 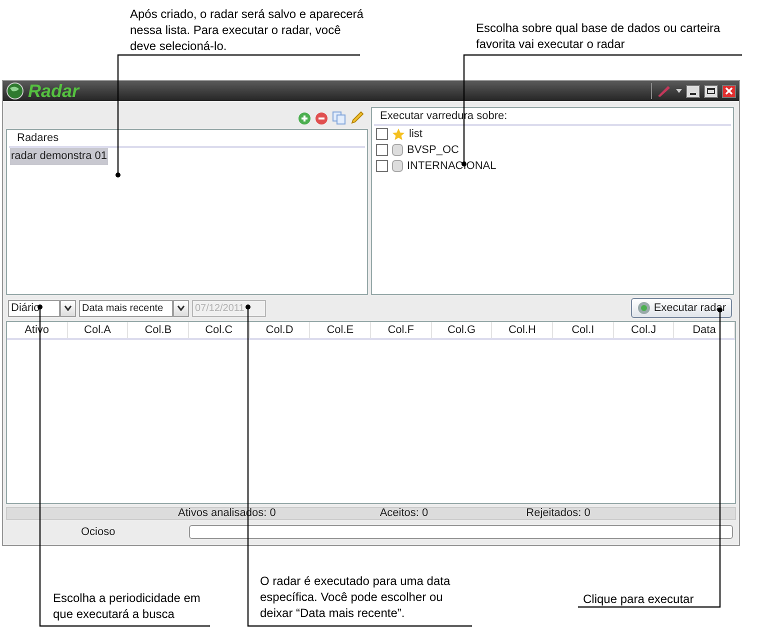 I want to click on column-header: Col.A, so click(x=98, y=330).